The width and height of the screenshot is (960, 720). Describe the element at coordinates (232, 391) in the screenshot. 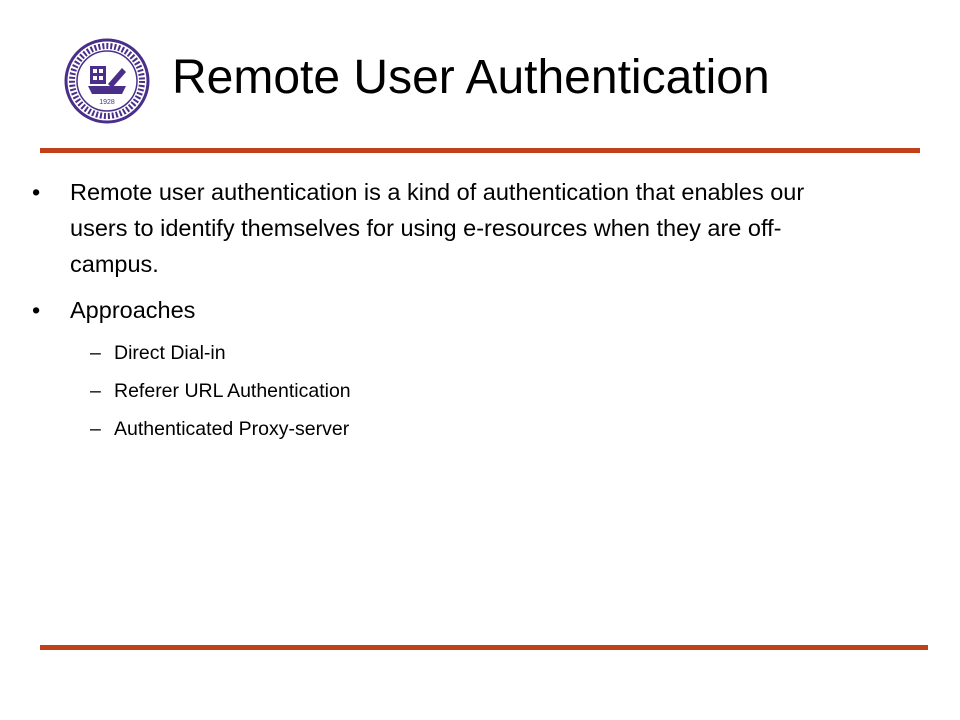

I see `sub-item-text: Referer URL Authentication` at that location.